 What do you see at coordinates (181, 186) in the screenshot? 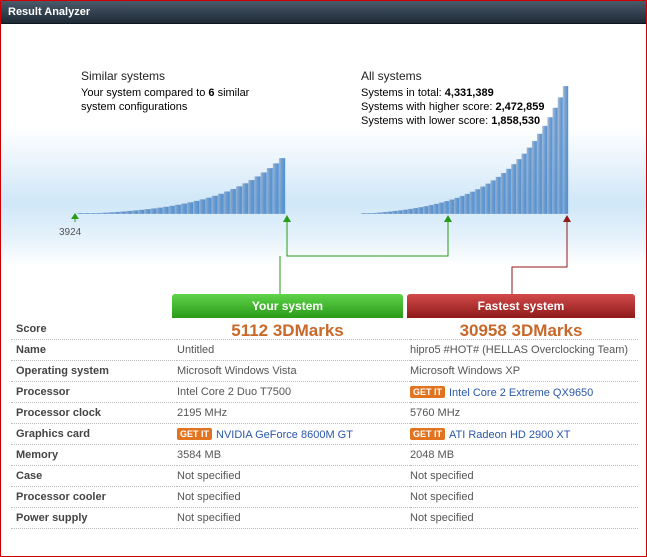
I see `similar-distribution-curve` at bounding box center [181, 186].